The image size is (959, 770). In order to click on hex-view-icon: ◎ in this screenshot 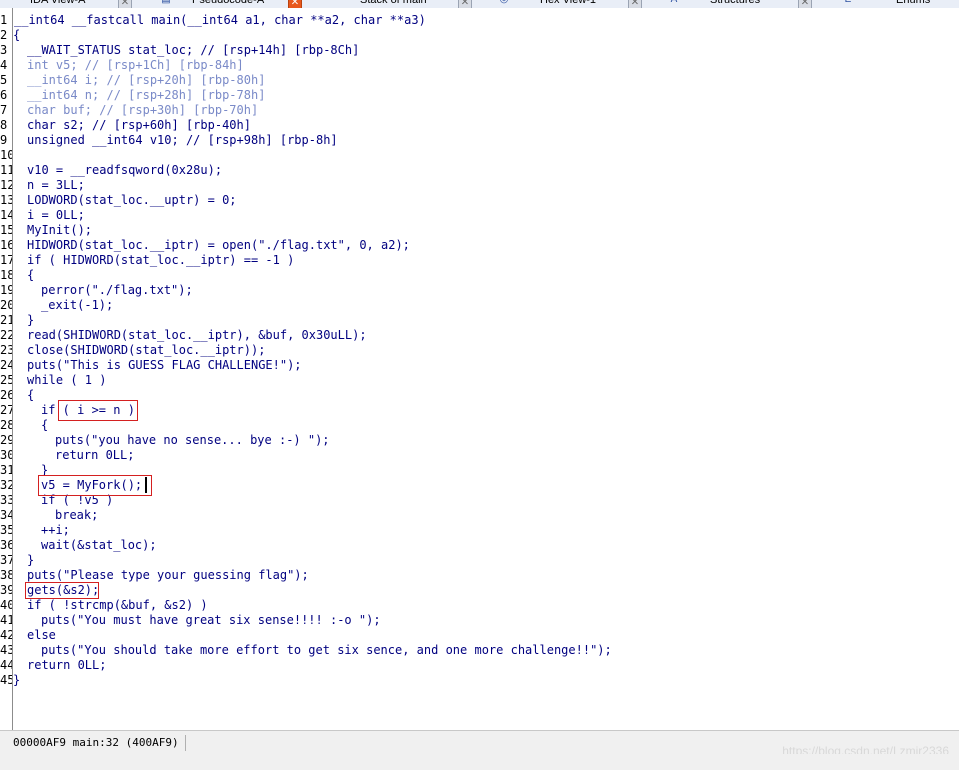, I will do `click(504, 3)`.